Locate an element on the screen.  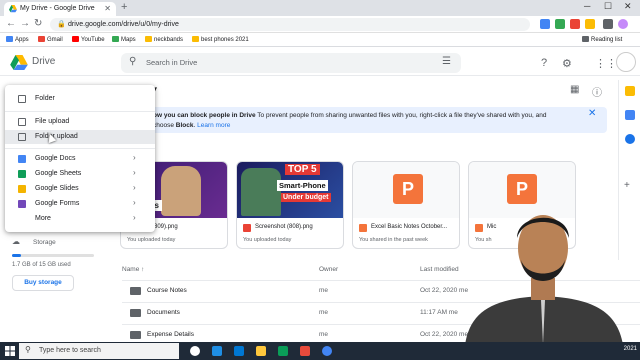
menu-item-folder-upload: Folder upload is located at coordinates (80, 137).